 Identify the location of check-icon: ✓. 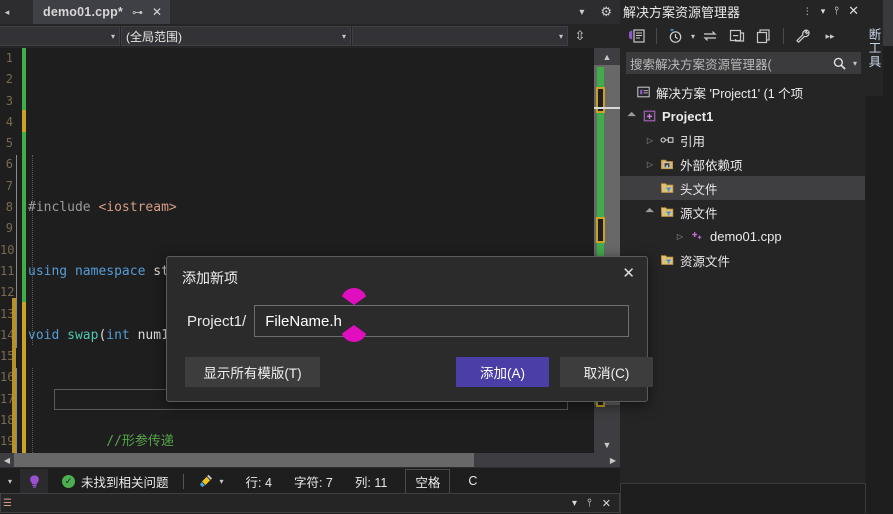
(68, 481).